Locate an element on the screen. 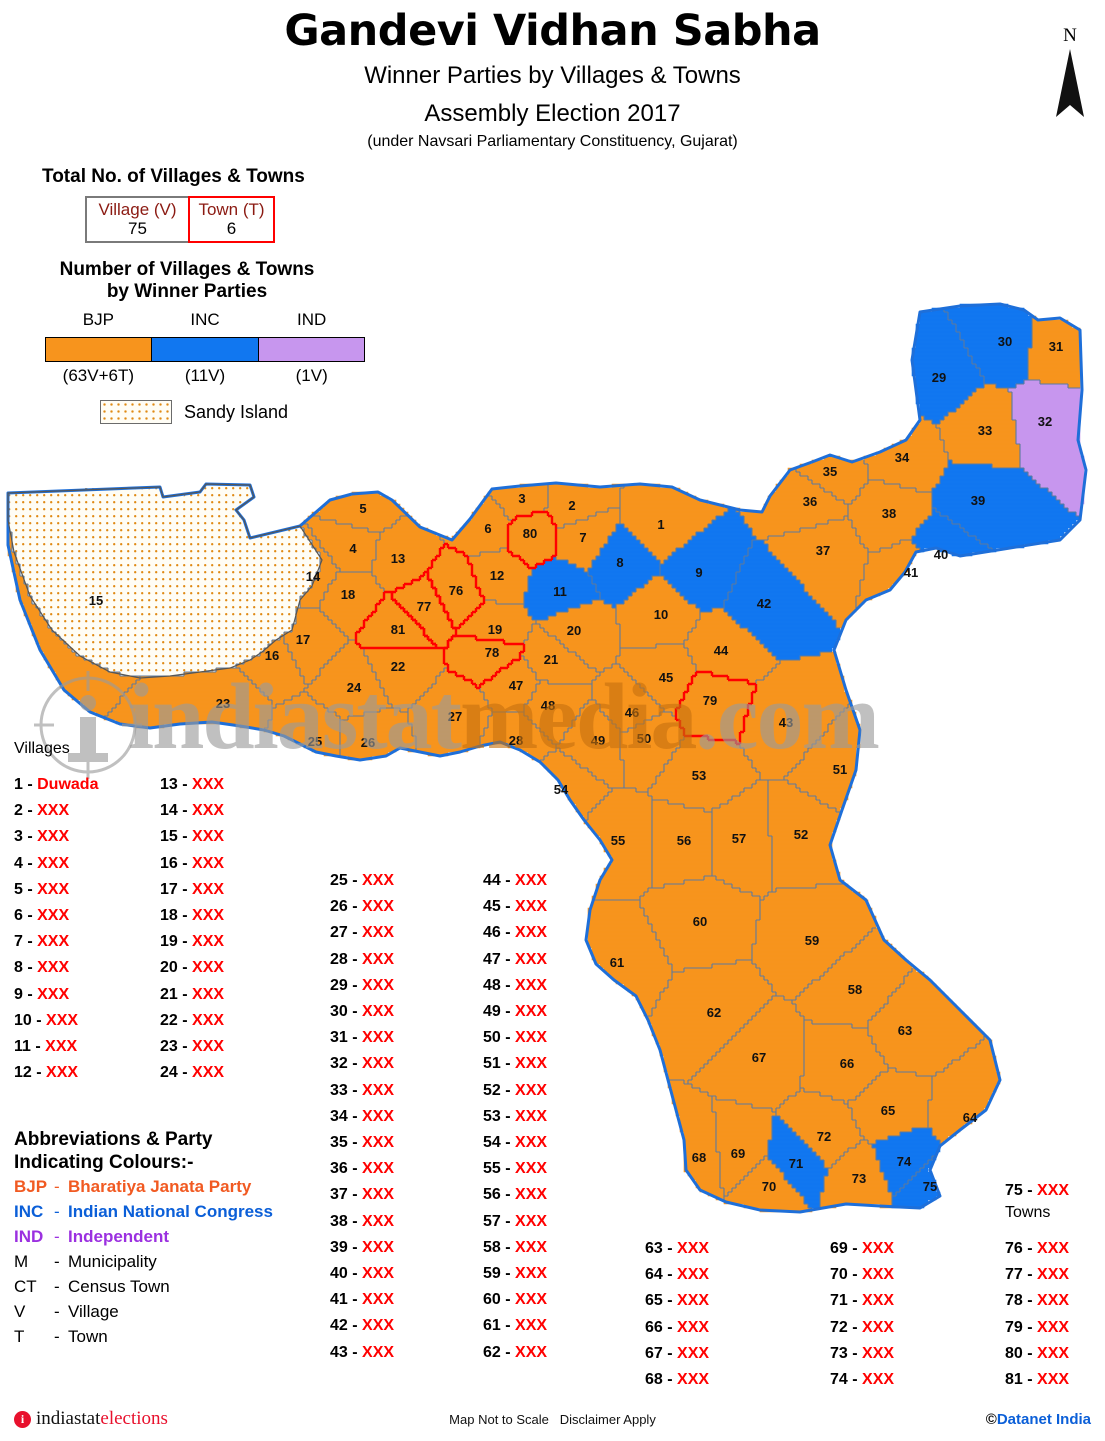 This screenshot has width=1105, height=1441. list-item: 2 - XXX is located at coordinates (56, 811).